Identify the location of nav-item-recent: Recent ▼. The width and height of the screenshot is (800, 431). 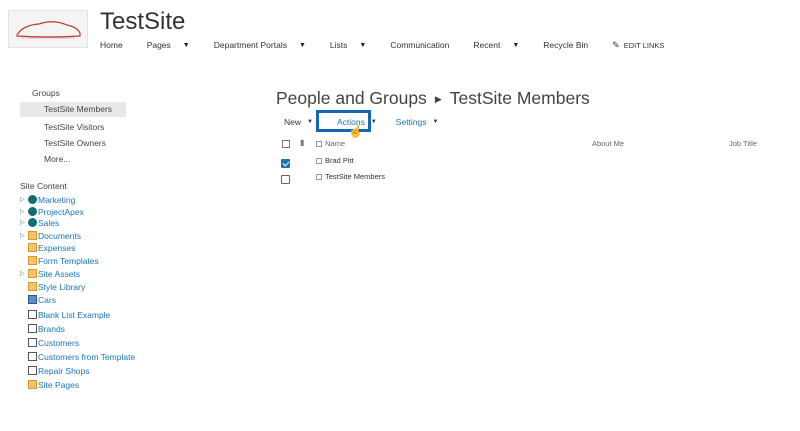
(496, 45).